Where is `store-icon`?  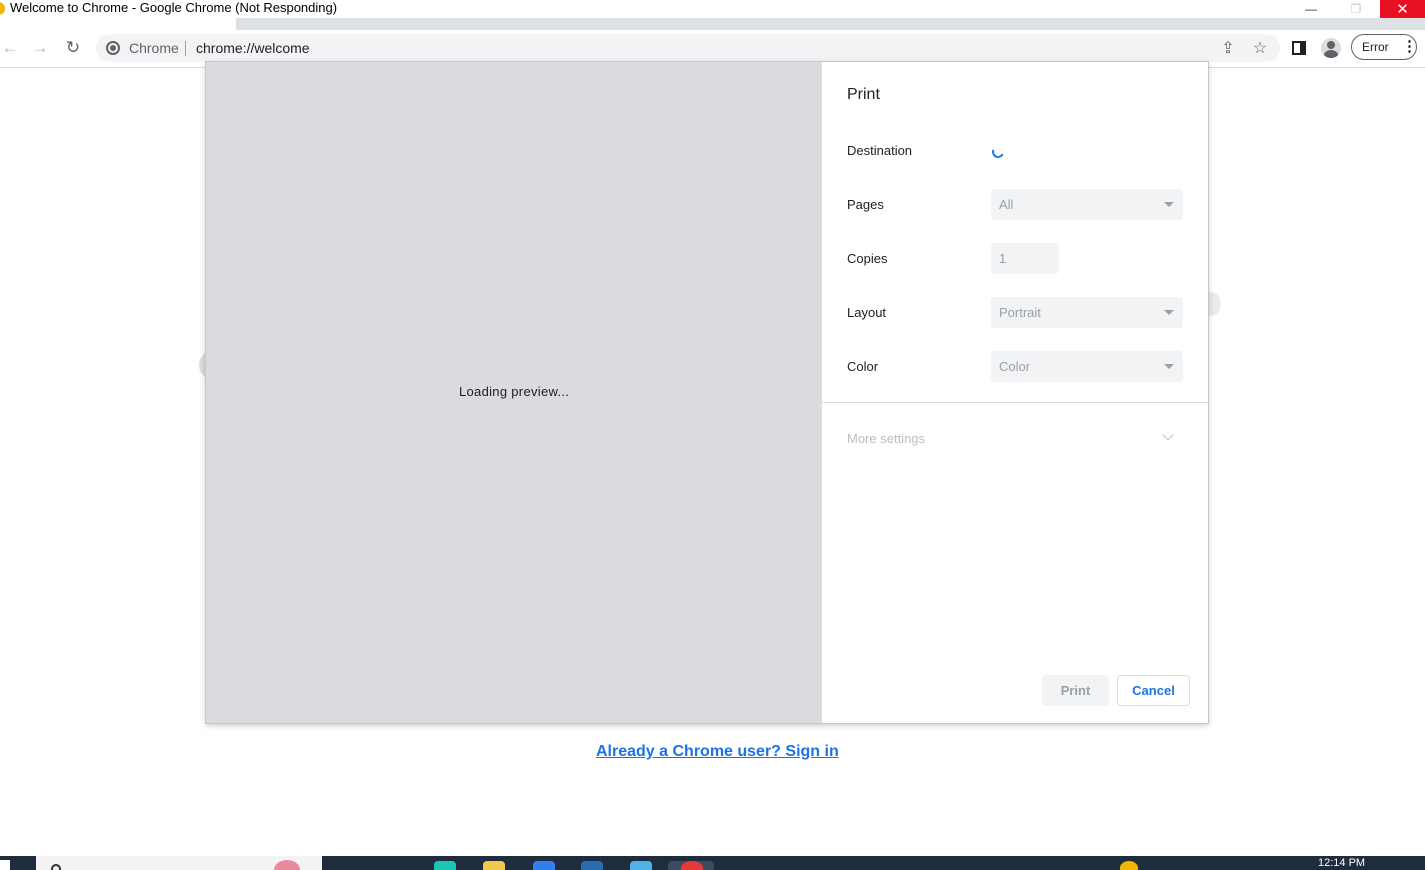
store-icon is located at coordinates (592, 865).